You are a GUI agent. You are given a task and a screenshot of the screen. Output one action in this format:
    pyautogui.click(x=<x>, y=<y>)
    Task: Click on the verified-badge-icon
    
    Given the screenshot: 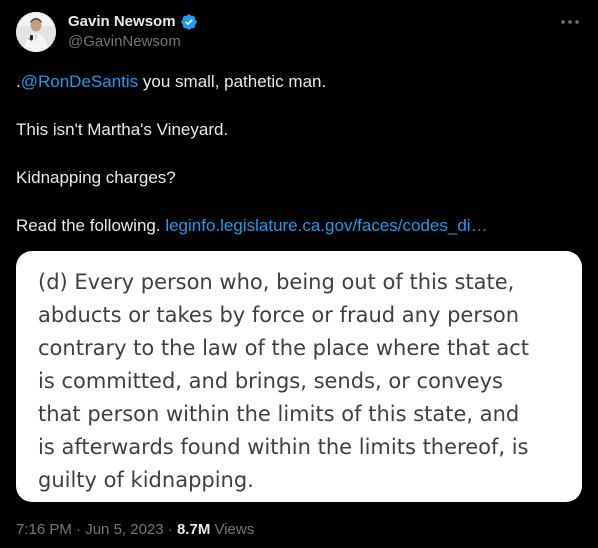 What is the action you would take?
    pyautogui.click(x=189, y=22)
    